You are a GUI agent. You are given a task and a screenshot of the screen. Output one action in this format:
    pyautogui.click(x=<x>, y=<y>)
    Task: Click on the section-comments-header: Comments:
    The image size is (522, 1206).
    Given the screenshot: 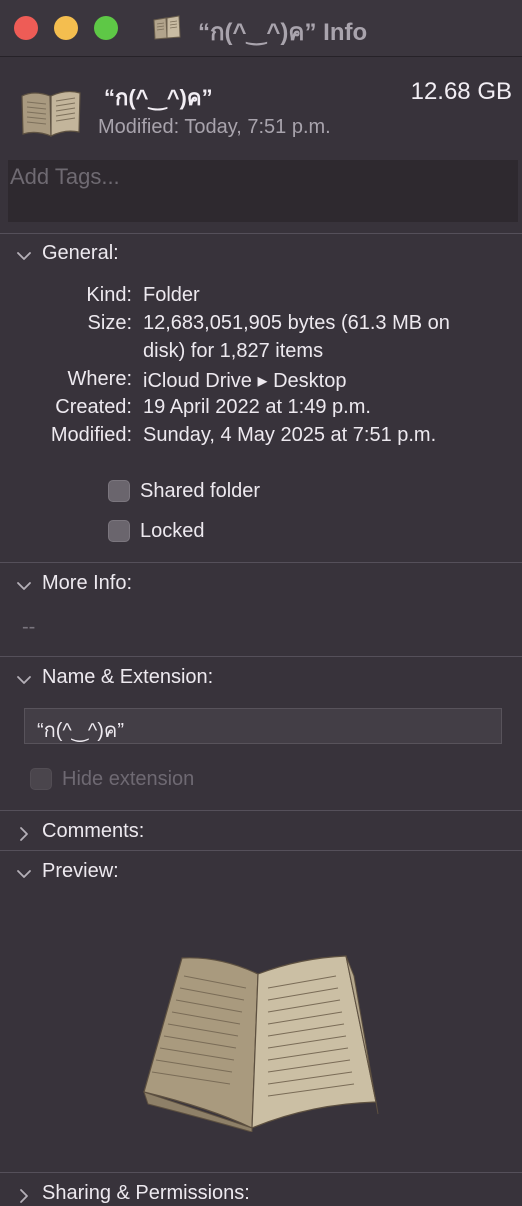 What is the action you would take?
    pyautogui.click(x=261, y=834)
    